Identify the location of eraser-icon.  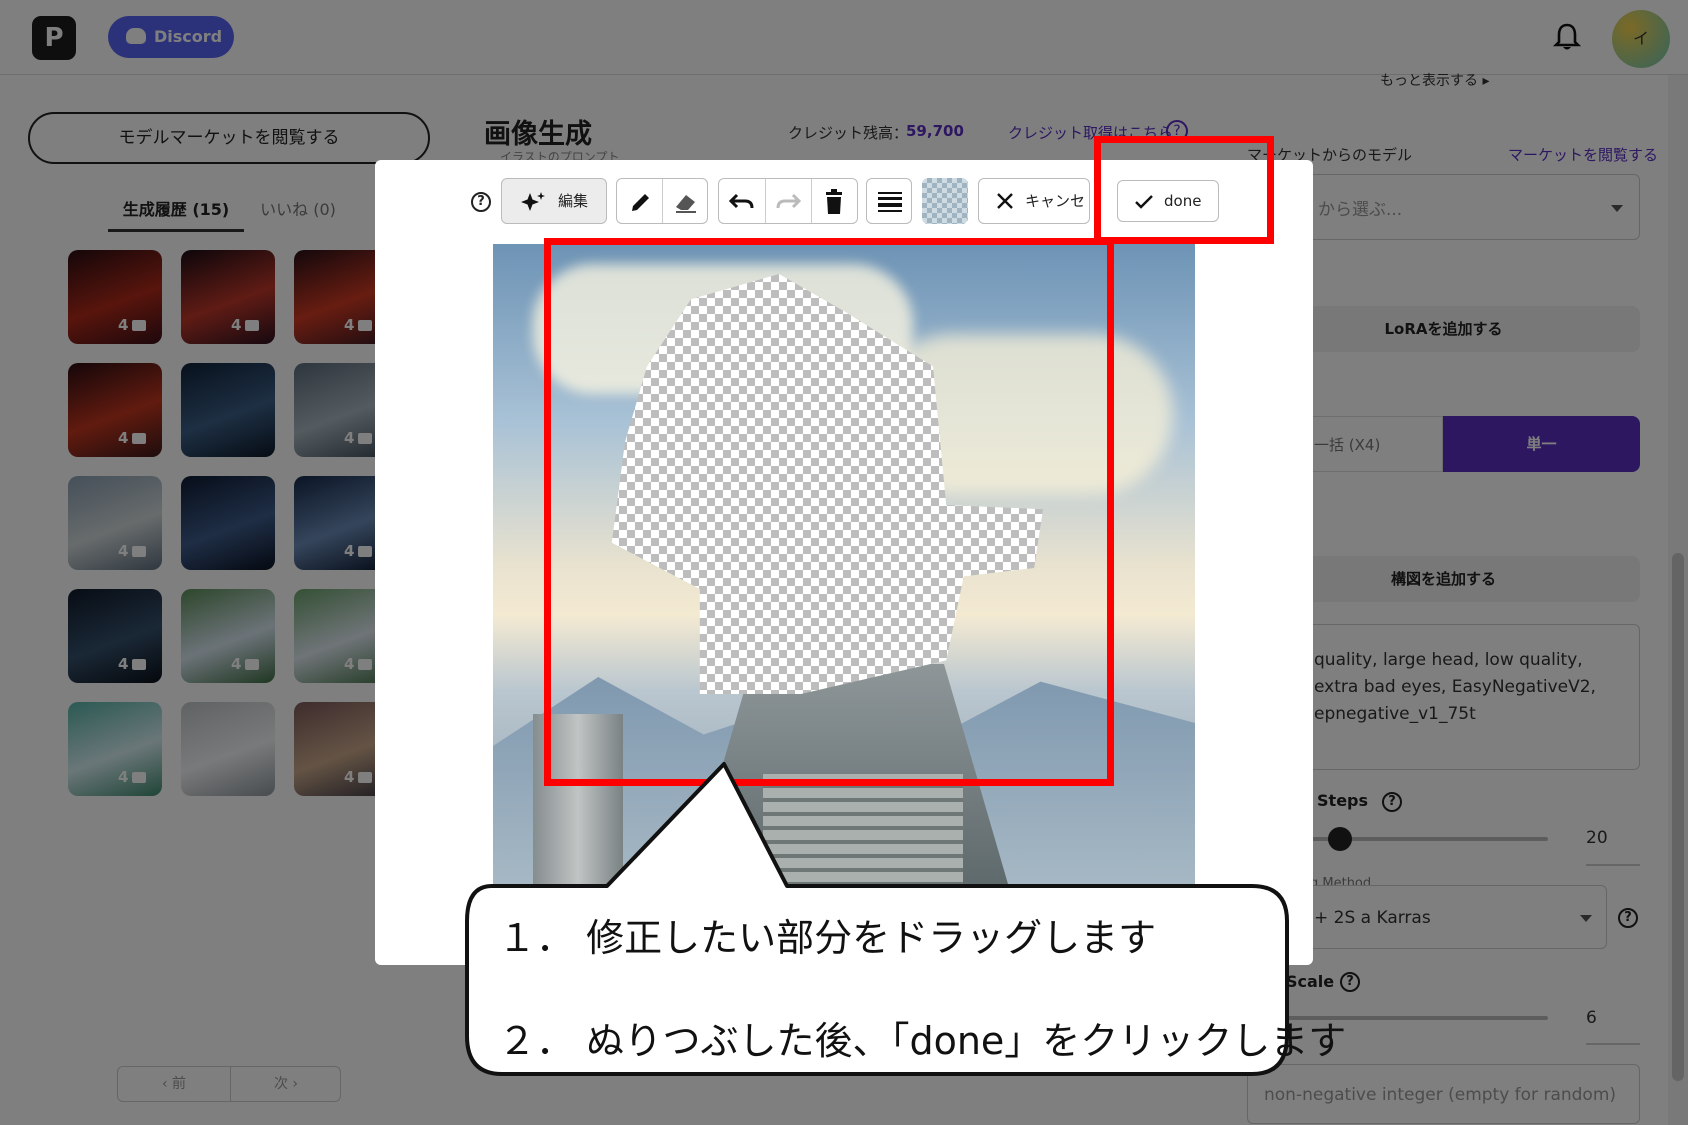
(686, 202).